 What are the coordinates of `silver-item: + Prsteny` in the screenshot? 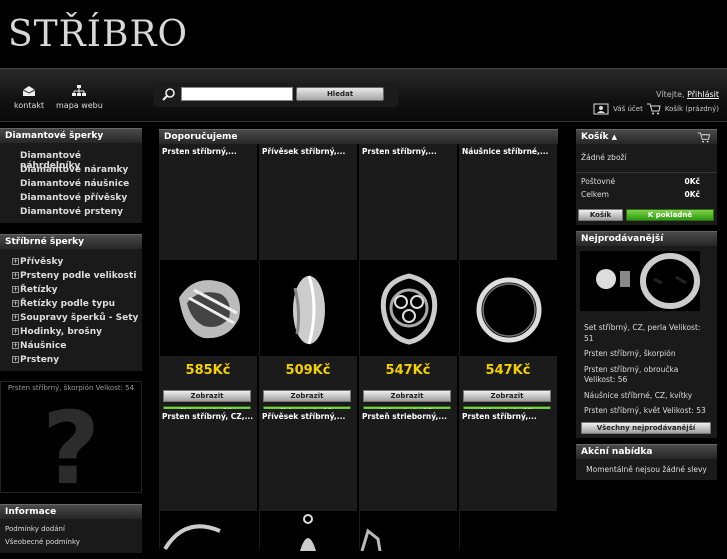 It's located at (71, 360).